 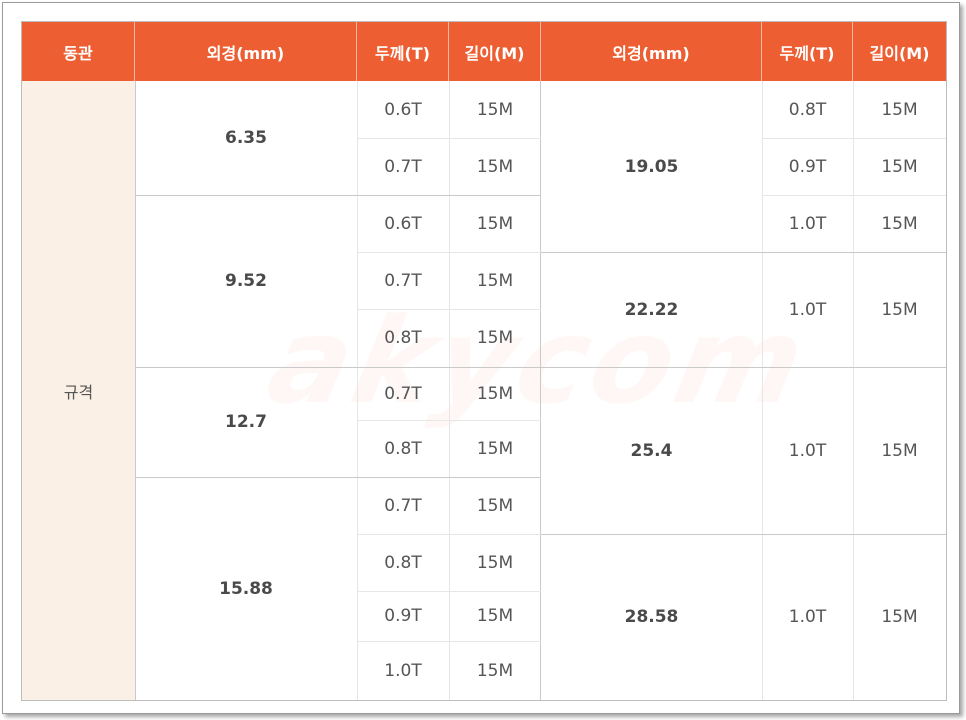 I want to click on left-od-cell: 6.35, so click(x=246, y=138).